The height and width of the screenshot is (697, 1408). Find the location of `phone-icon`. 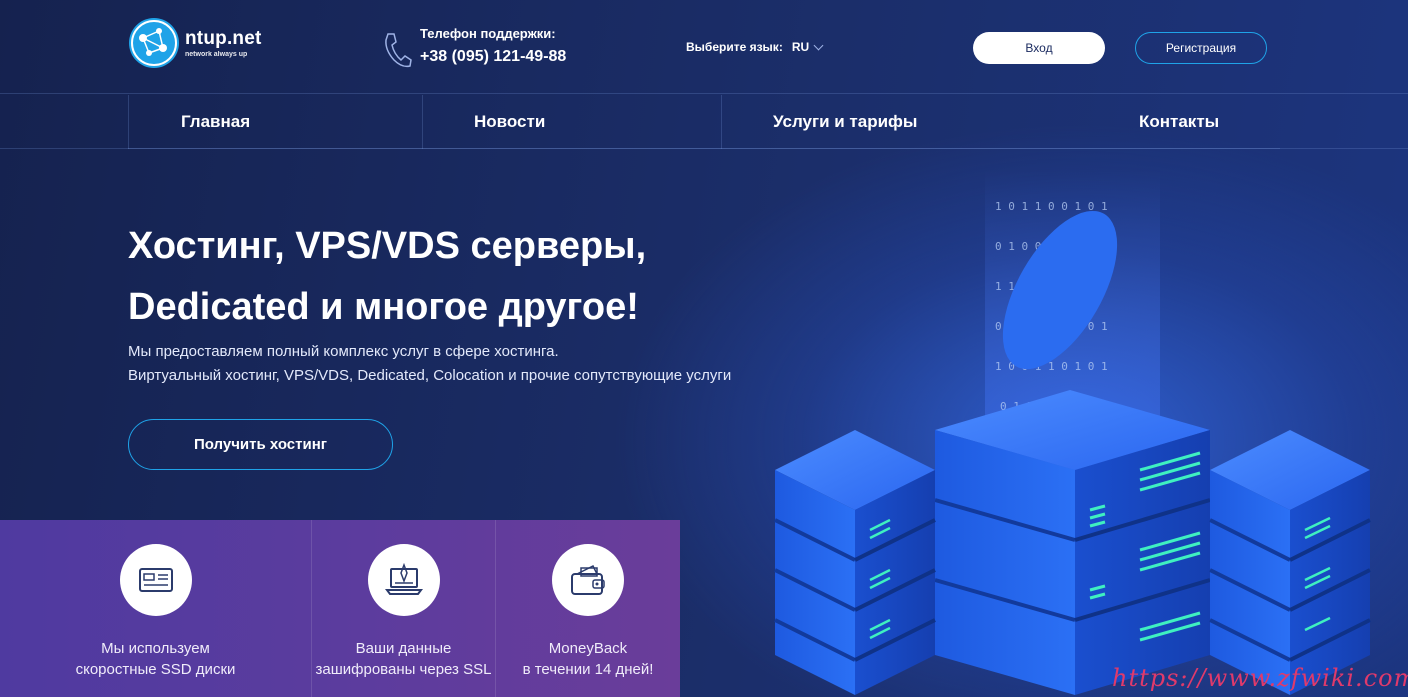

phone-icon is located at coordinates (398, 50).